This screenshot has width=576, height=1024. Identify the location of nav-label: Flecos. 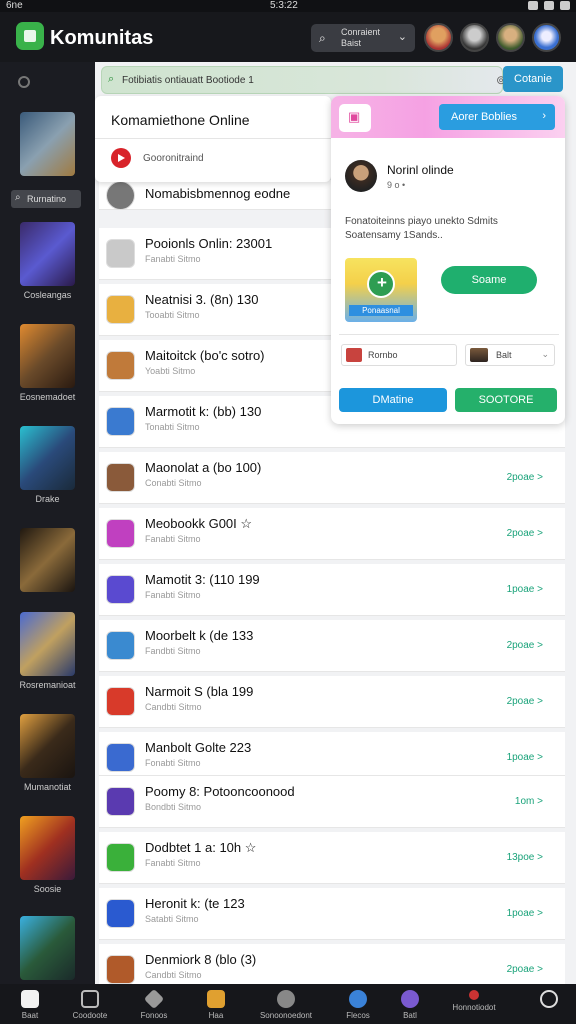
(358, 1015).